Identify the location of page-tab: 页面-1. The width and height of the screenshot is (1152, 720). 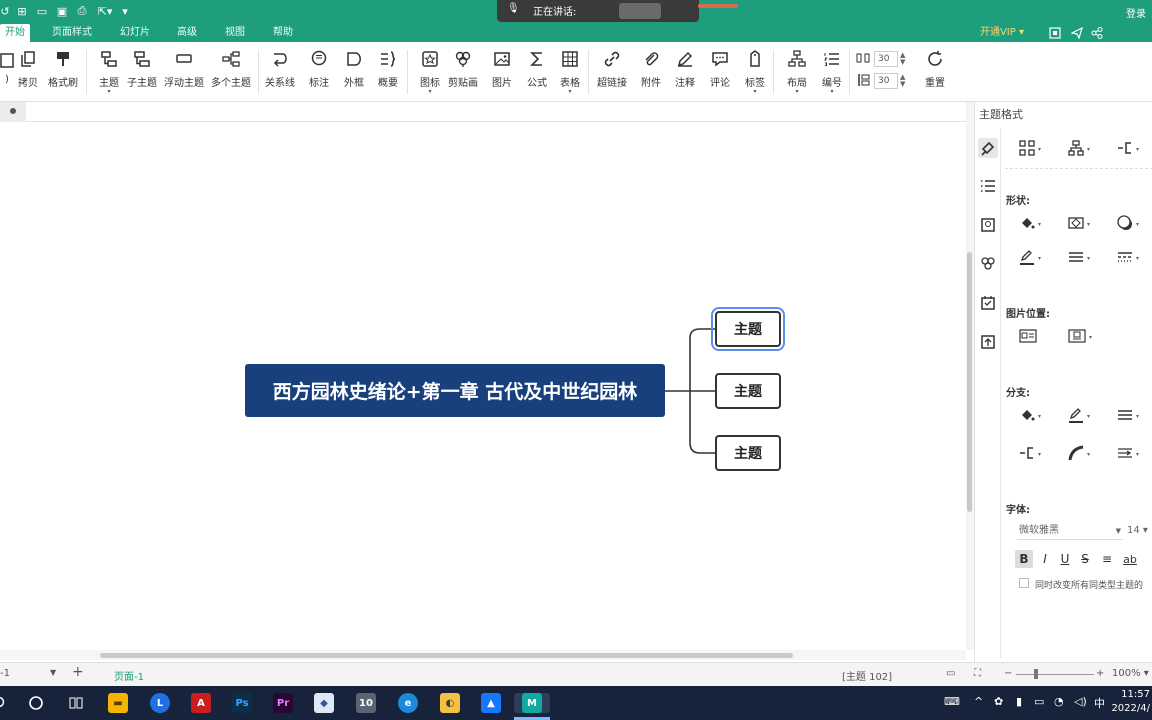
(129, 675).